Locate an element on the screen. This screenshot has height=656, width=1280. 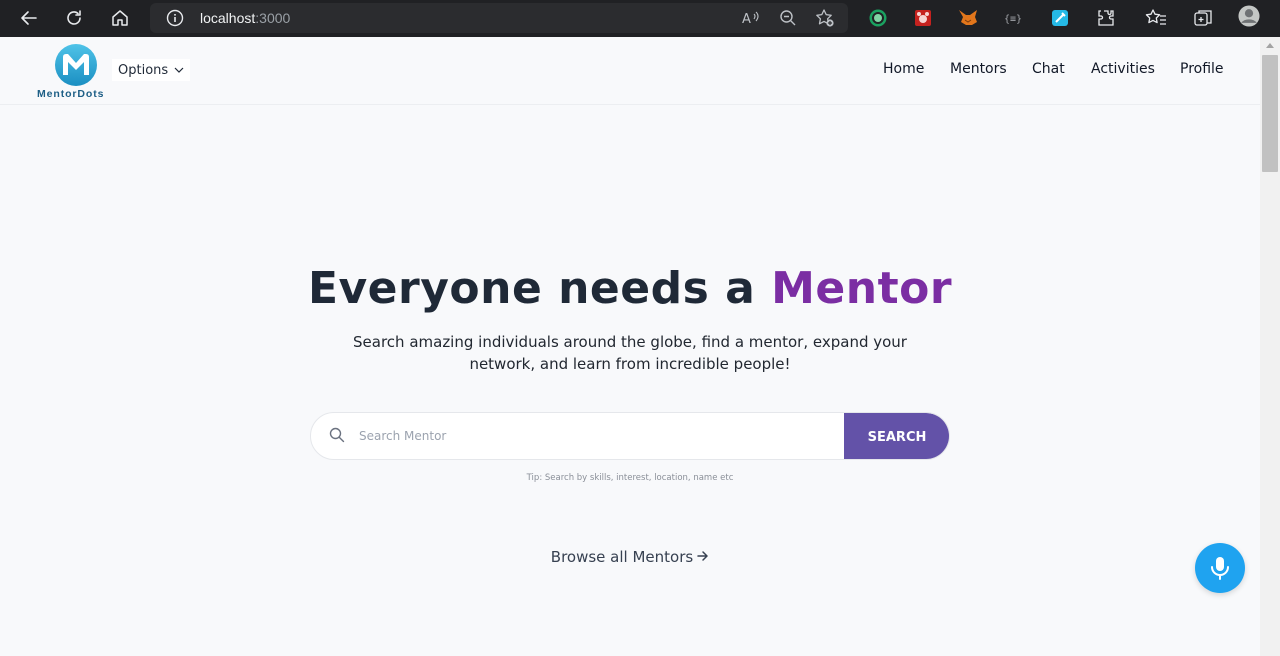
search-input is located at coordinates (594, 436).